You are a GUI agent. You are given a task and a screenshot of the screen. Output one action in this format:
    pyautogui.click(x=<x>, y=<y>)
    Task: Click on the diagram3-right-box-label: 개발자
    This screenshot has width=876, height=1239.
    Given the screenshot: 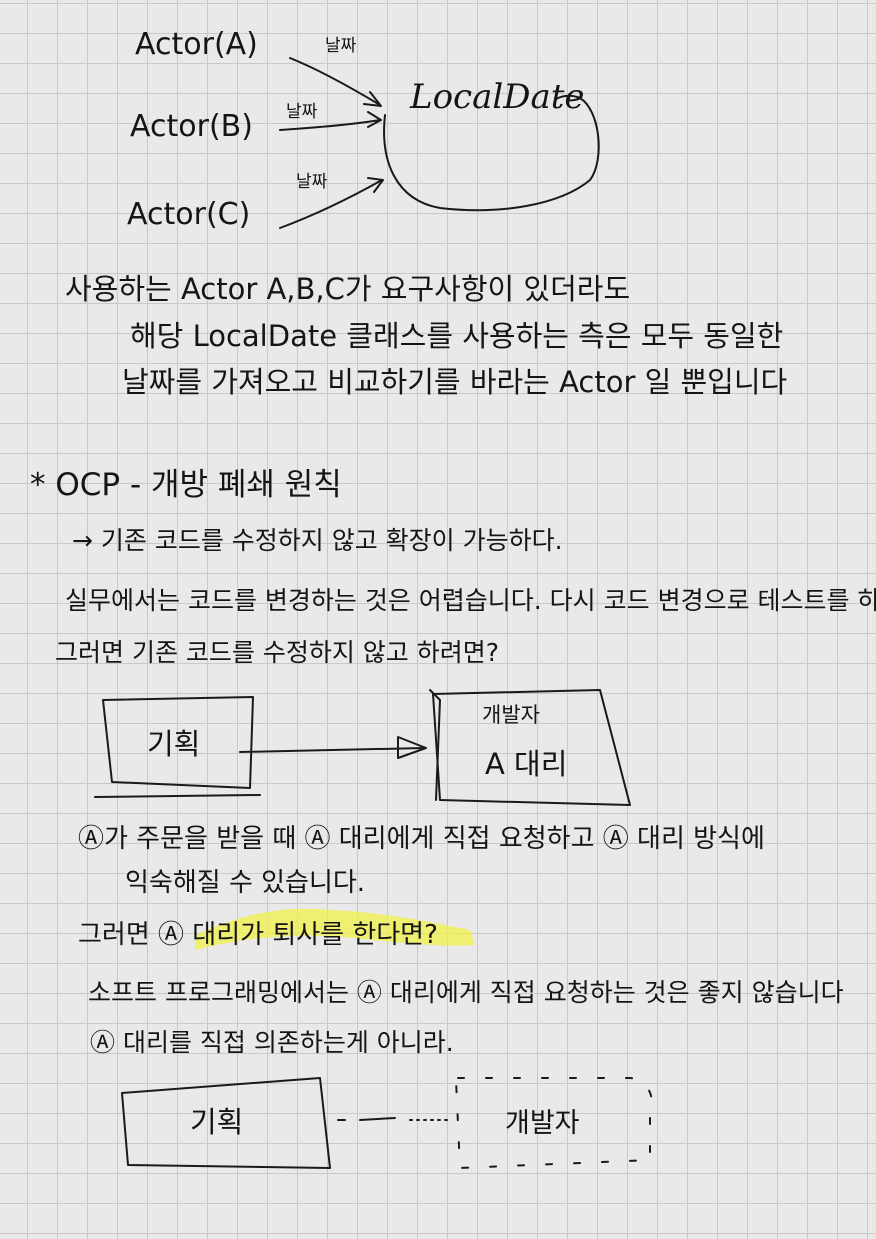 What is the action you would take?
    pyautogui.click(x=542, y=1123)
    